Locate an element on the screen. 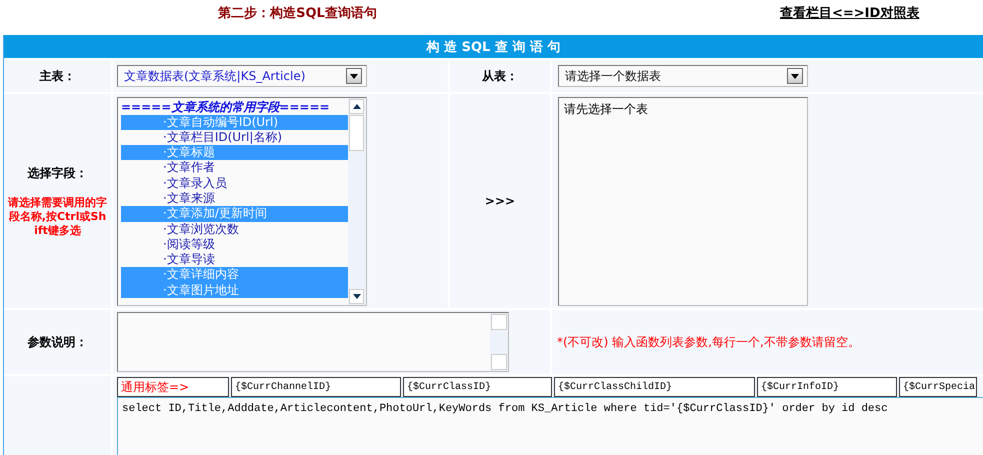 This screenshot has width=983, height=455. field-list: =====文章系统的常用字段===== ·文章自动编号ID(Url) ·文章栏目ID(Url|名称) ·文章标题 ·文章作者 ·文章录入员 ·文章来源 ·文章添加/更新时间 ·文章浏览次数 ·阅读等级 ·文章导读 ·文章详细内容 ·文章图片地址 is located at coordinates (242, 201).